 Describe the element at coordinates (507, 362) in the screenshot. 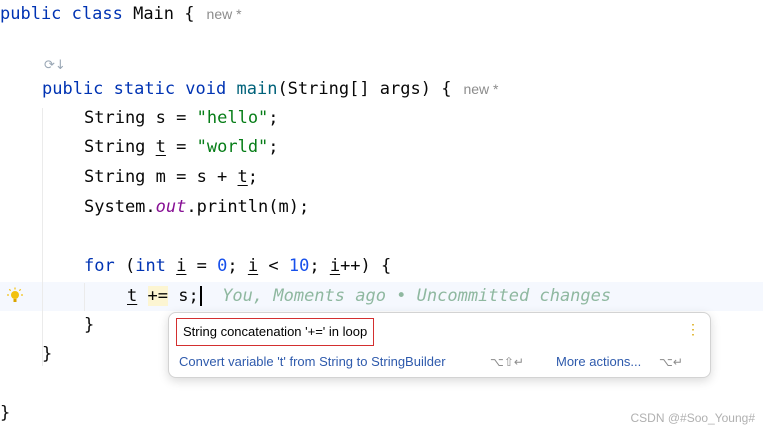

I see `fix-shortcut: ⌥⇧↵` at that location.